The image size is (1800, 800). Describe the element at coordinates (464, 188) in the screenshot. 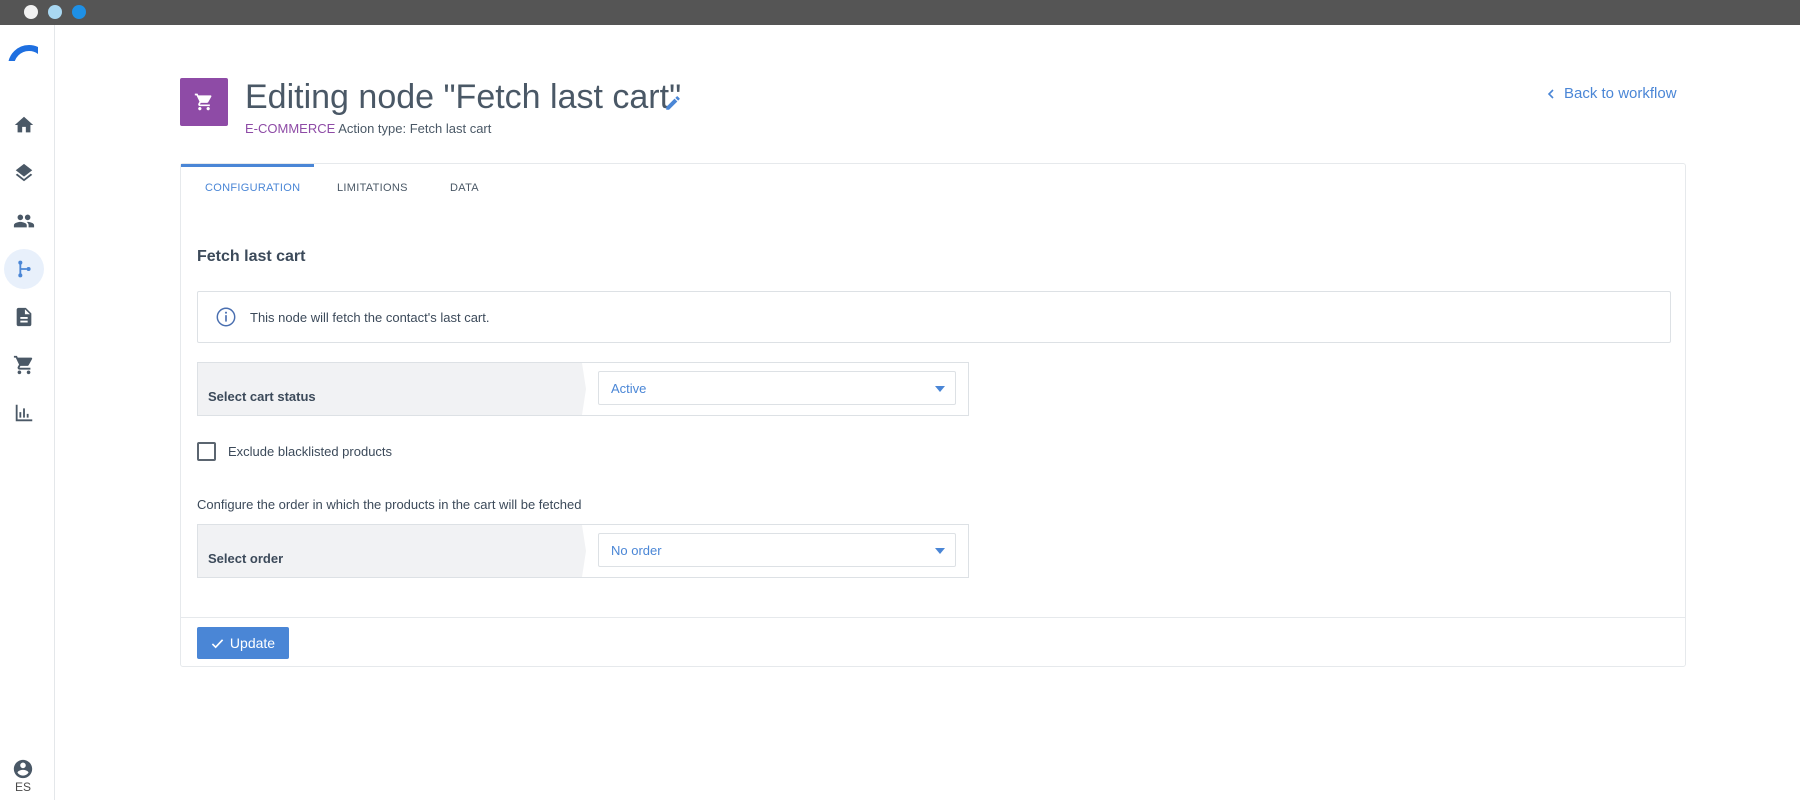

I see `tab-data: DATA` at that location.